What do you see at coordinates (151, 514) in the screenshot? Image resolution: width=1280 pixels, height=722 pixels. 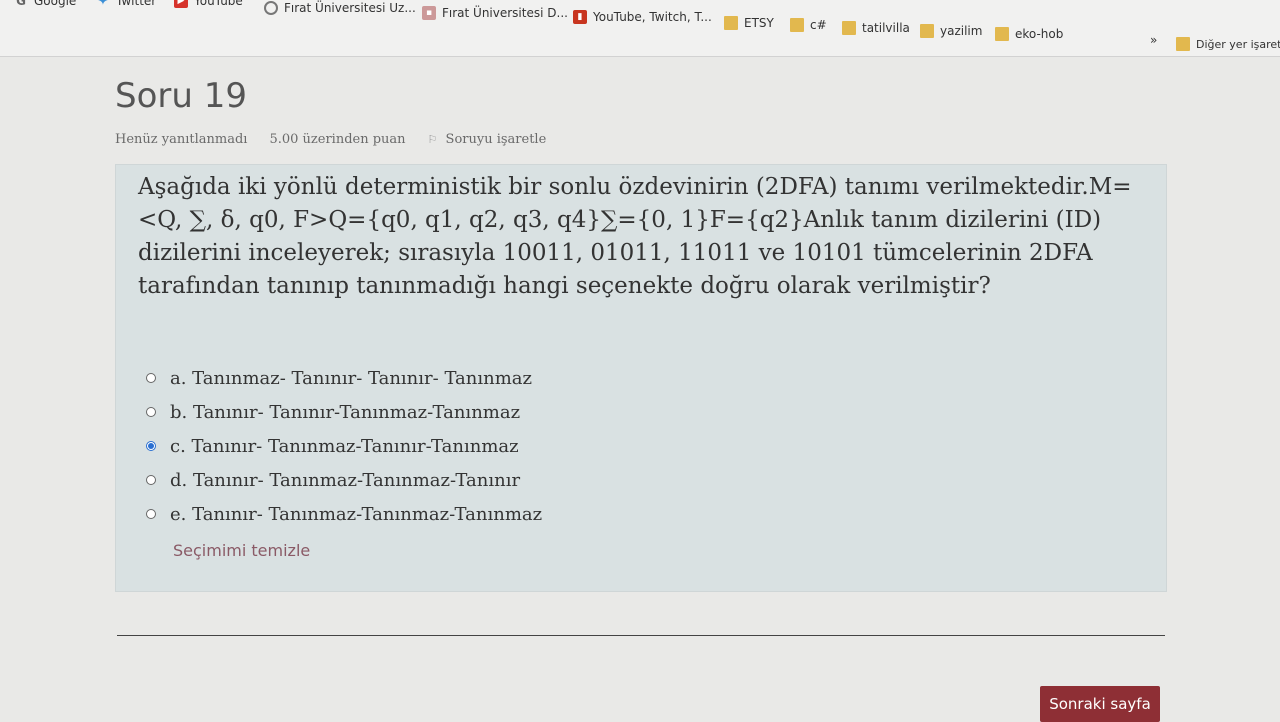 I see `answer-radio-e` at bounding box center [151, 514].